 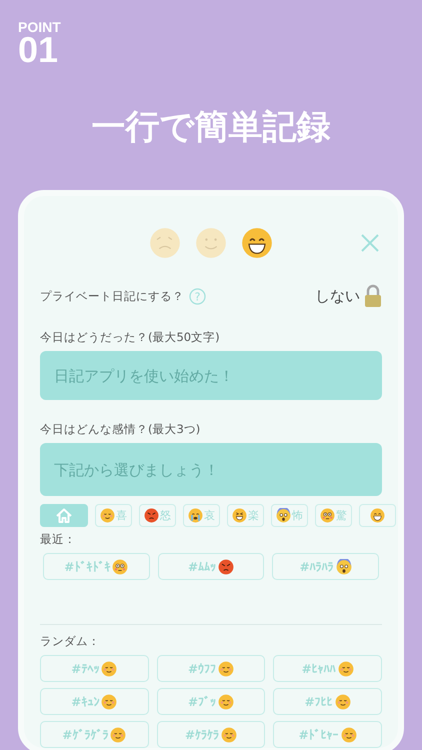 What do you see at coordinates (333, 515) in the screenshot?
I see `emotion-tab: 驚` at bounding box center [333, 515].